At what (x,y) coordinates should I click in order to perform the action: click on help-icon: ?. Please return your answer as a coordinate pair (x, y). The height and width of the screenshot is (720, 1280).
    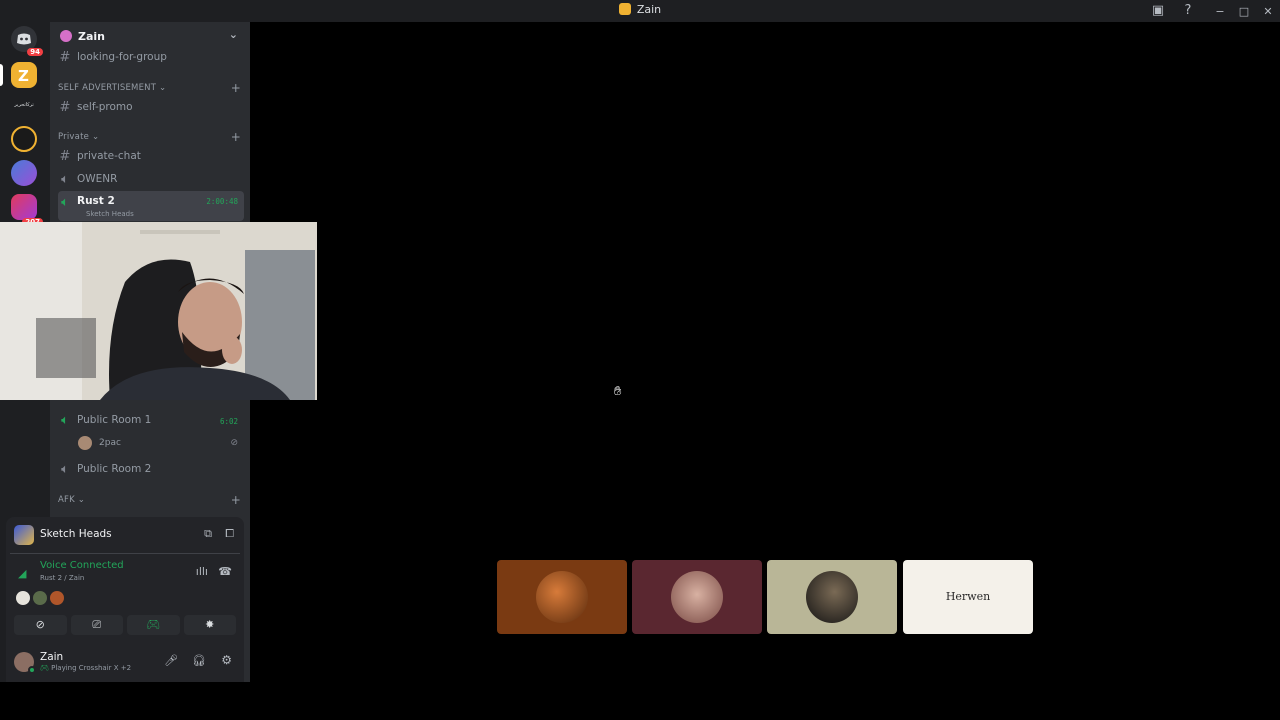
    Looking at the image, I should click on (1188, 11).